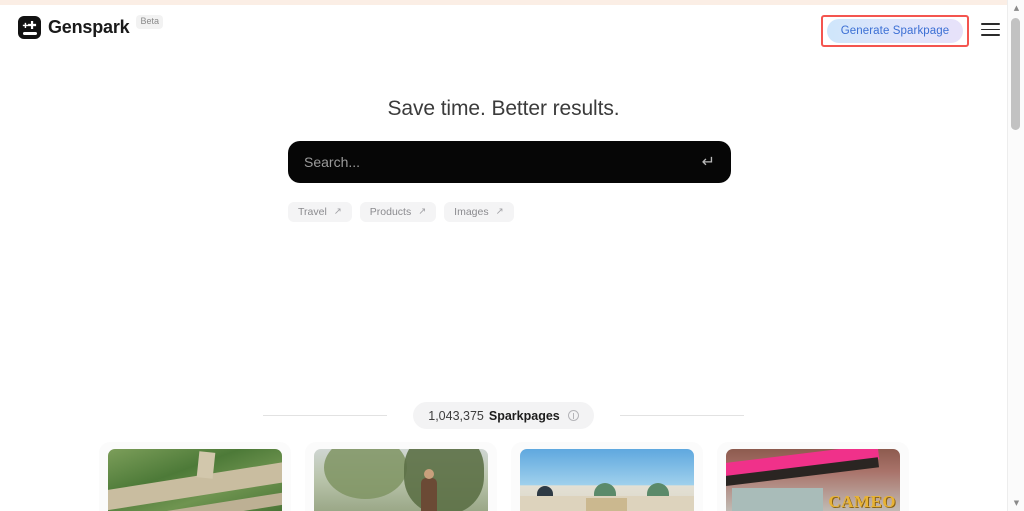  What do you see at coordinates (777, 499) in the screenshot?
I see `storefront-window` at bounding box center [777, 499].